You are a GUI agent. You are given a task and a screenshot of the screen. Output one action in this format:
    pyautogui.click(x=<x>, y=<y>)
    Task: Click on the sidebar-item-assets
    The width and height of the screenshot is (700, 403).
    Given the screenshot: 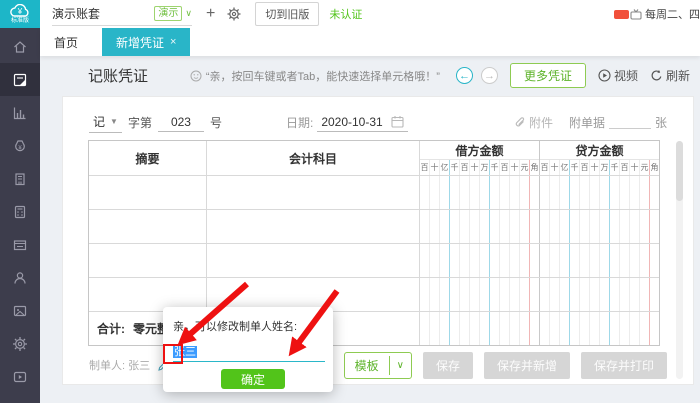 What is the action you would take?
    pyautogui.click(x=20, y=178)
    